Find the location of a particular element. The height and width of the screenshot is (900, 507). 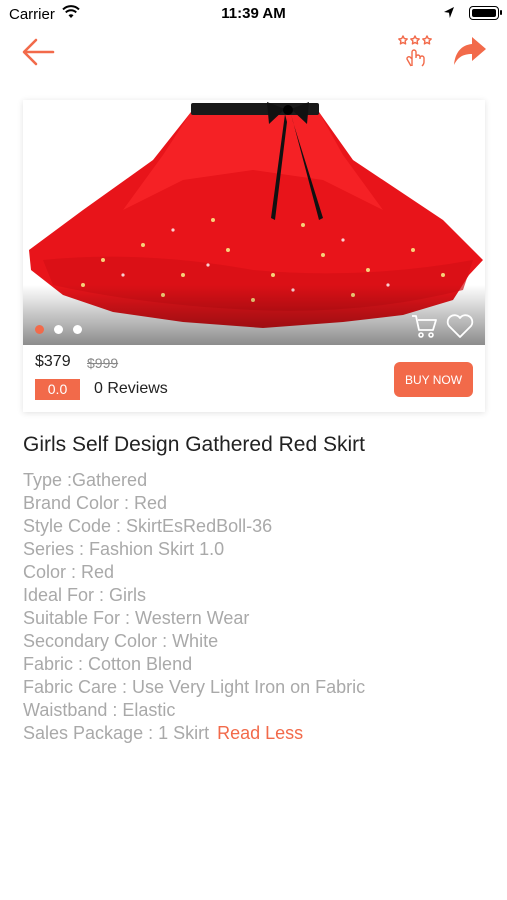

spec-item: Style Code : SkirtEsRedBoll-36 is located at coordinates (258, 526).